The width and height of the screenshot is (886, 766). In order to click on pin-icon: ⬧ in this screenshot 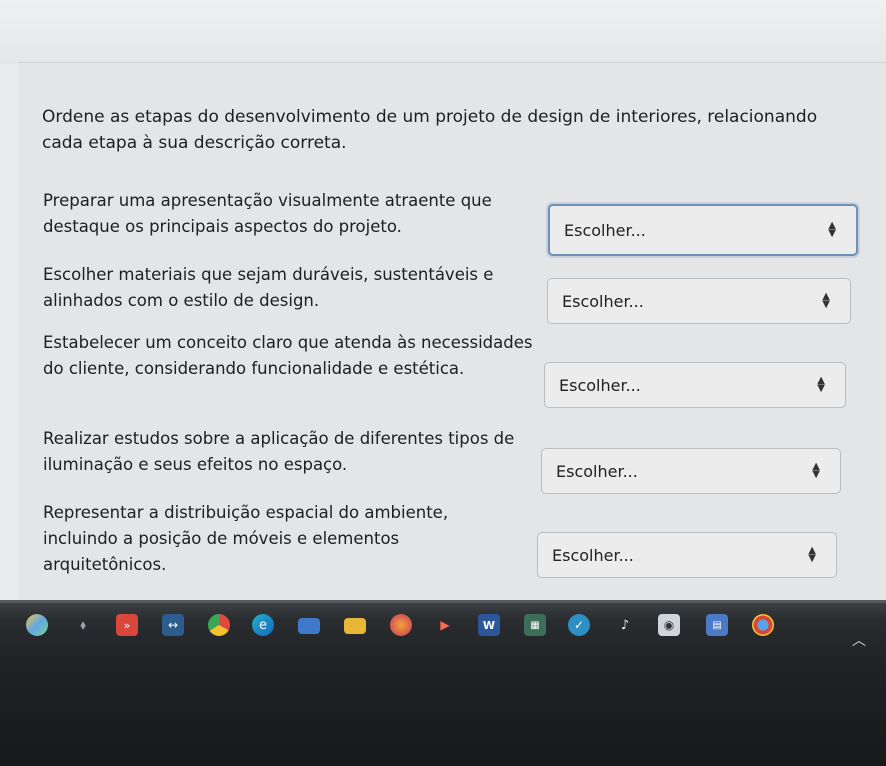, I will do `click(83, 625)`.